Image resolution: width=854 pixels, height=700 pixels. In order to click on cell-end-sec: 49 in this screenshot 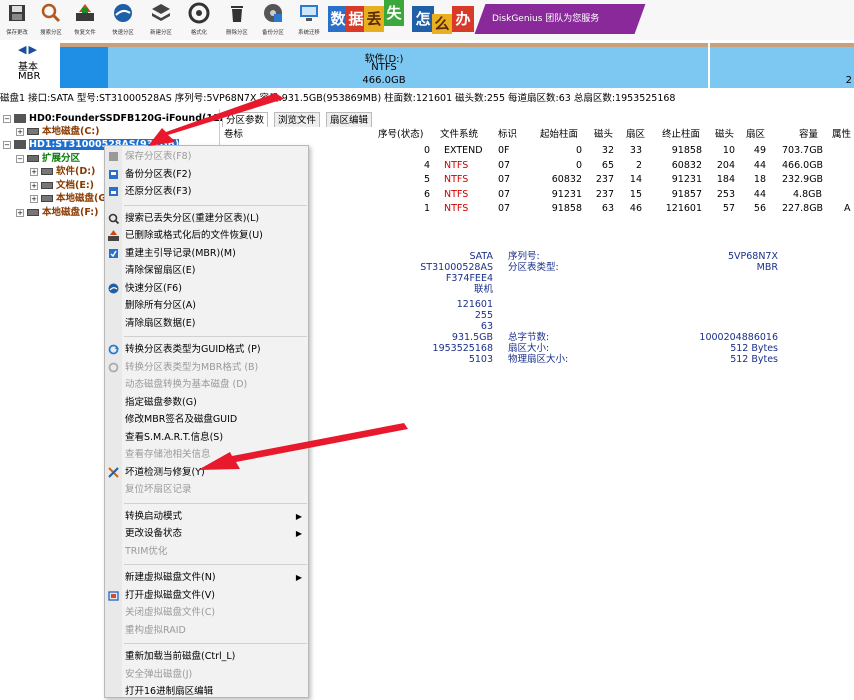, I will do `click(759, 150)`.